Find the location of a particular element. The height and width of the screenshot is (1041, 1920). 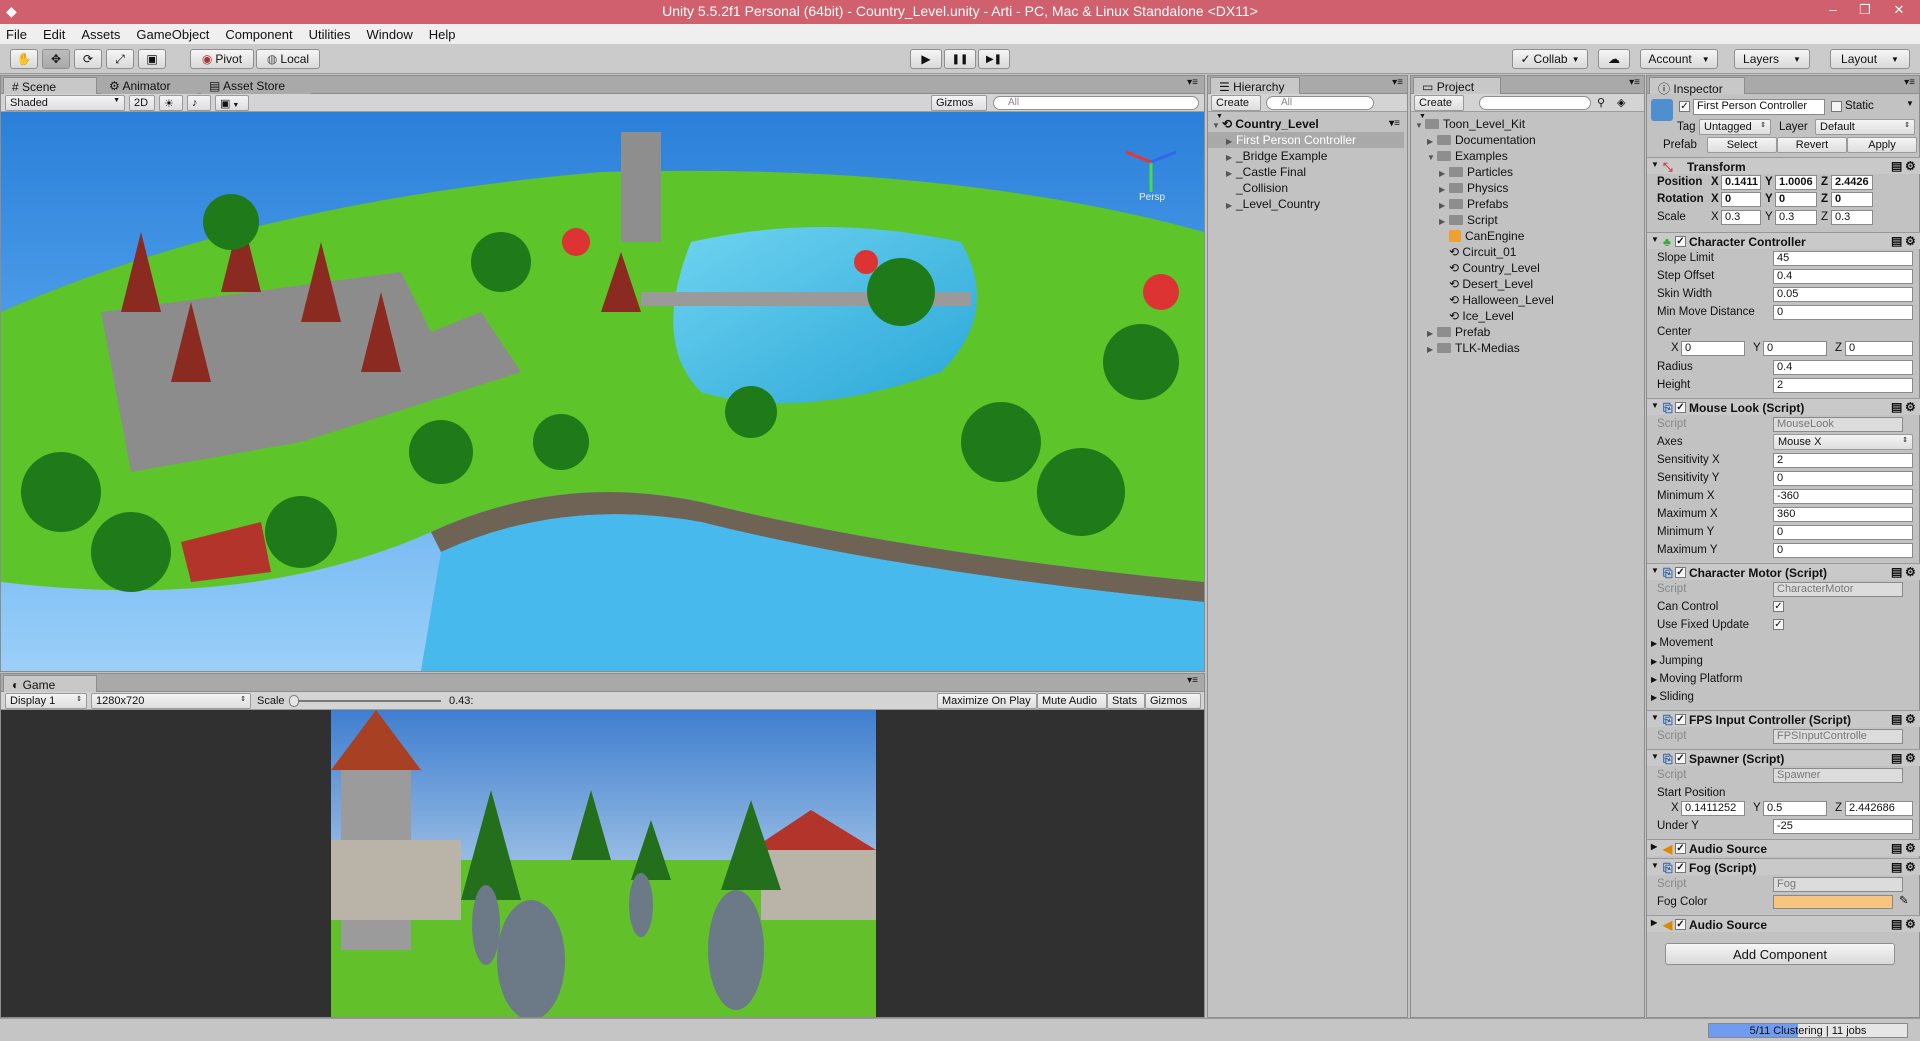

tab-asset-store: ▤ Asset Store is located at coordinates (256, 85).